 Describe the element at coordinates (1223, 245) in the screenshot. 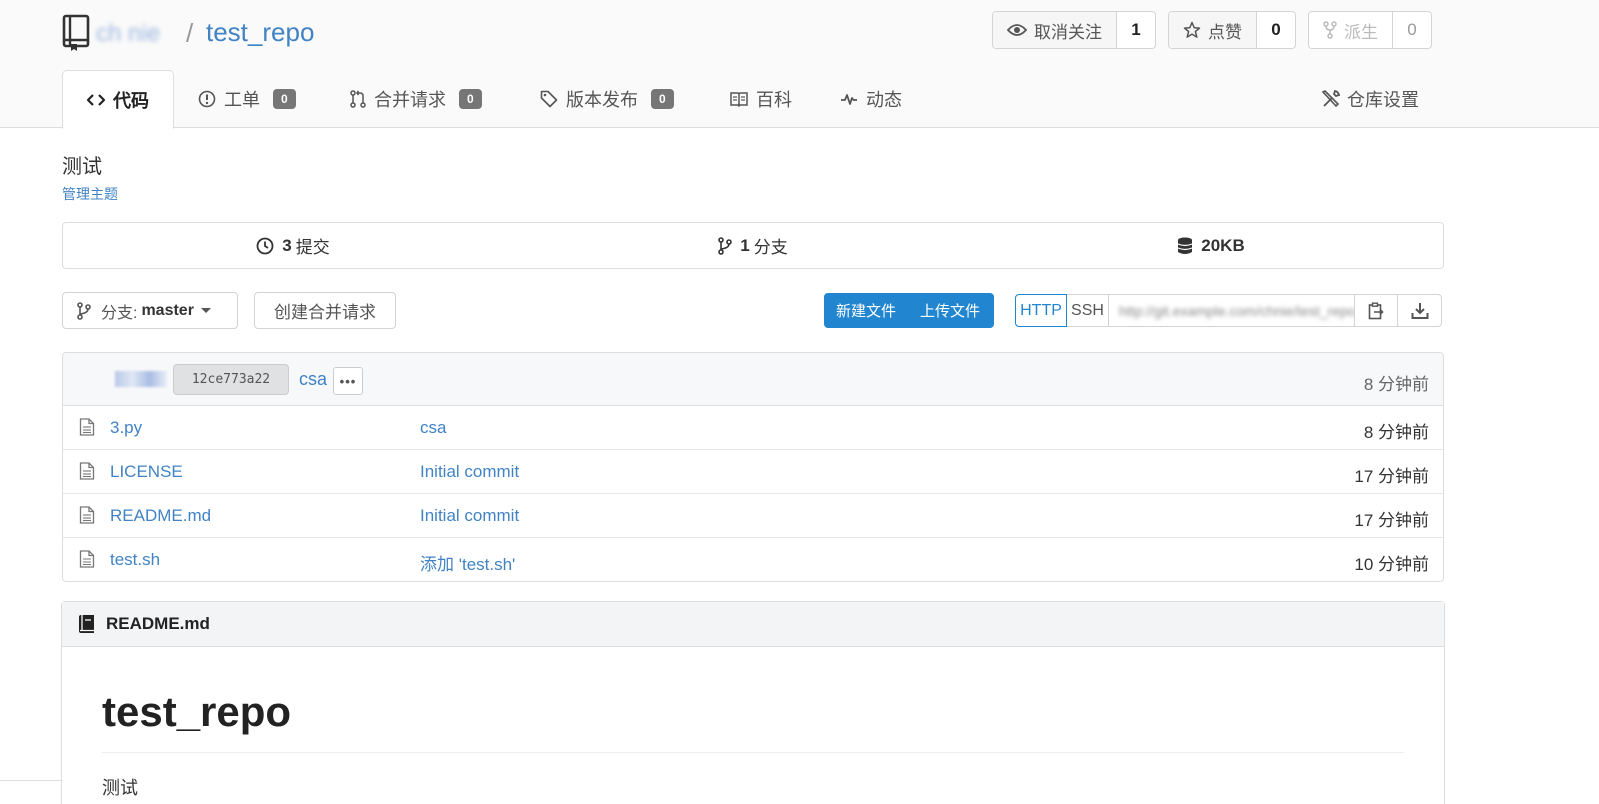

I see `repo-size: 20KB` at that location.